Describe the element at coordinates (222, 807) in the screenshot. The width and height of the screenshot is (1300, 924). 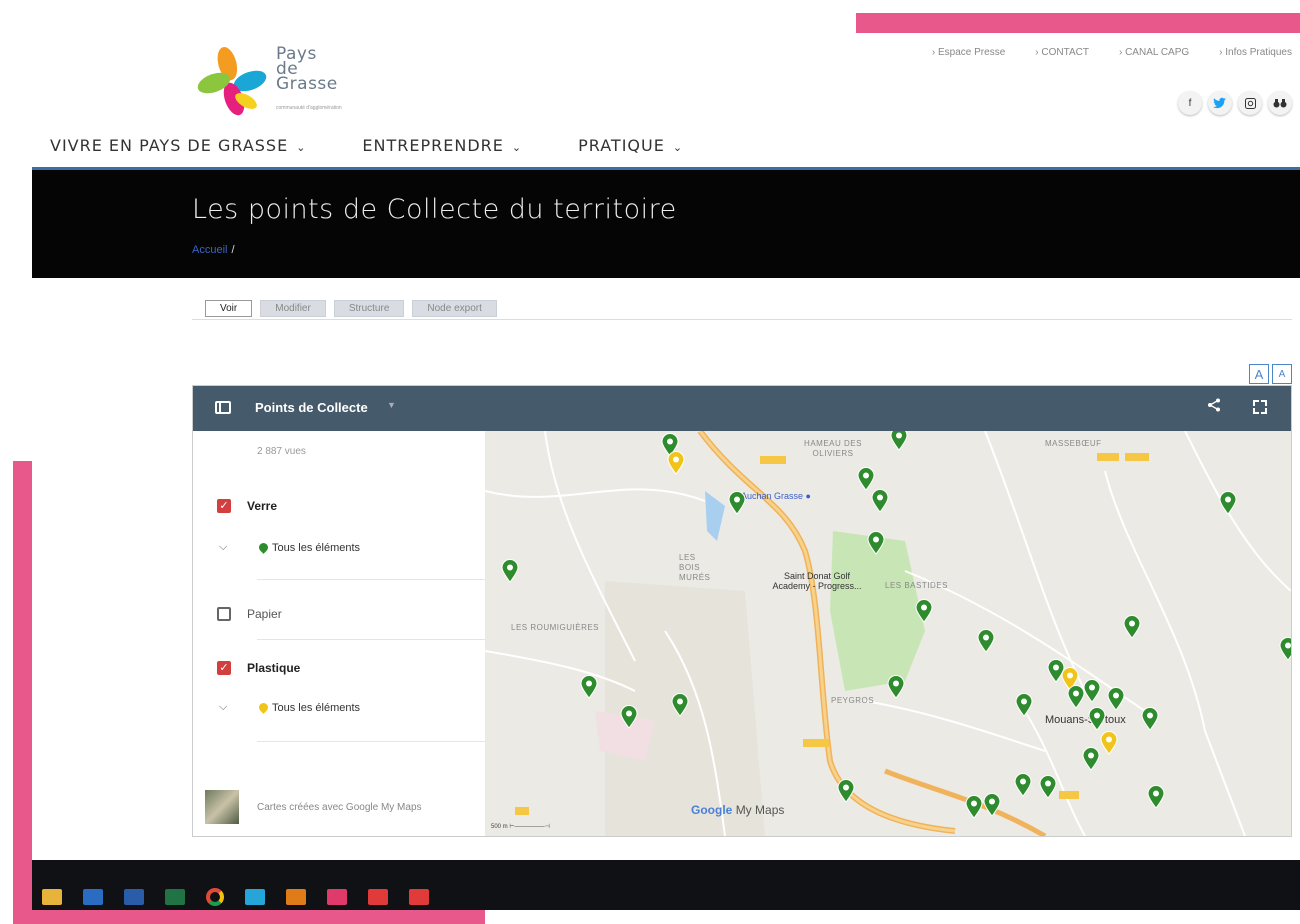
I see `map-thumbnail` at that location.